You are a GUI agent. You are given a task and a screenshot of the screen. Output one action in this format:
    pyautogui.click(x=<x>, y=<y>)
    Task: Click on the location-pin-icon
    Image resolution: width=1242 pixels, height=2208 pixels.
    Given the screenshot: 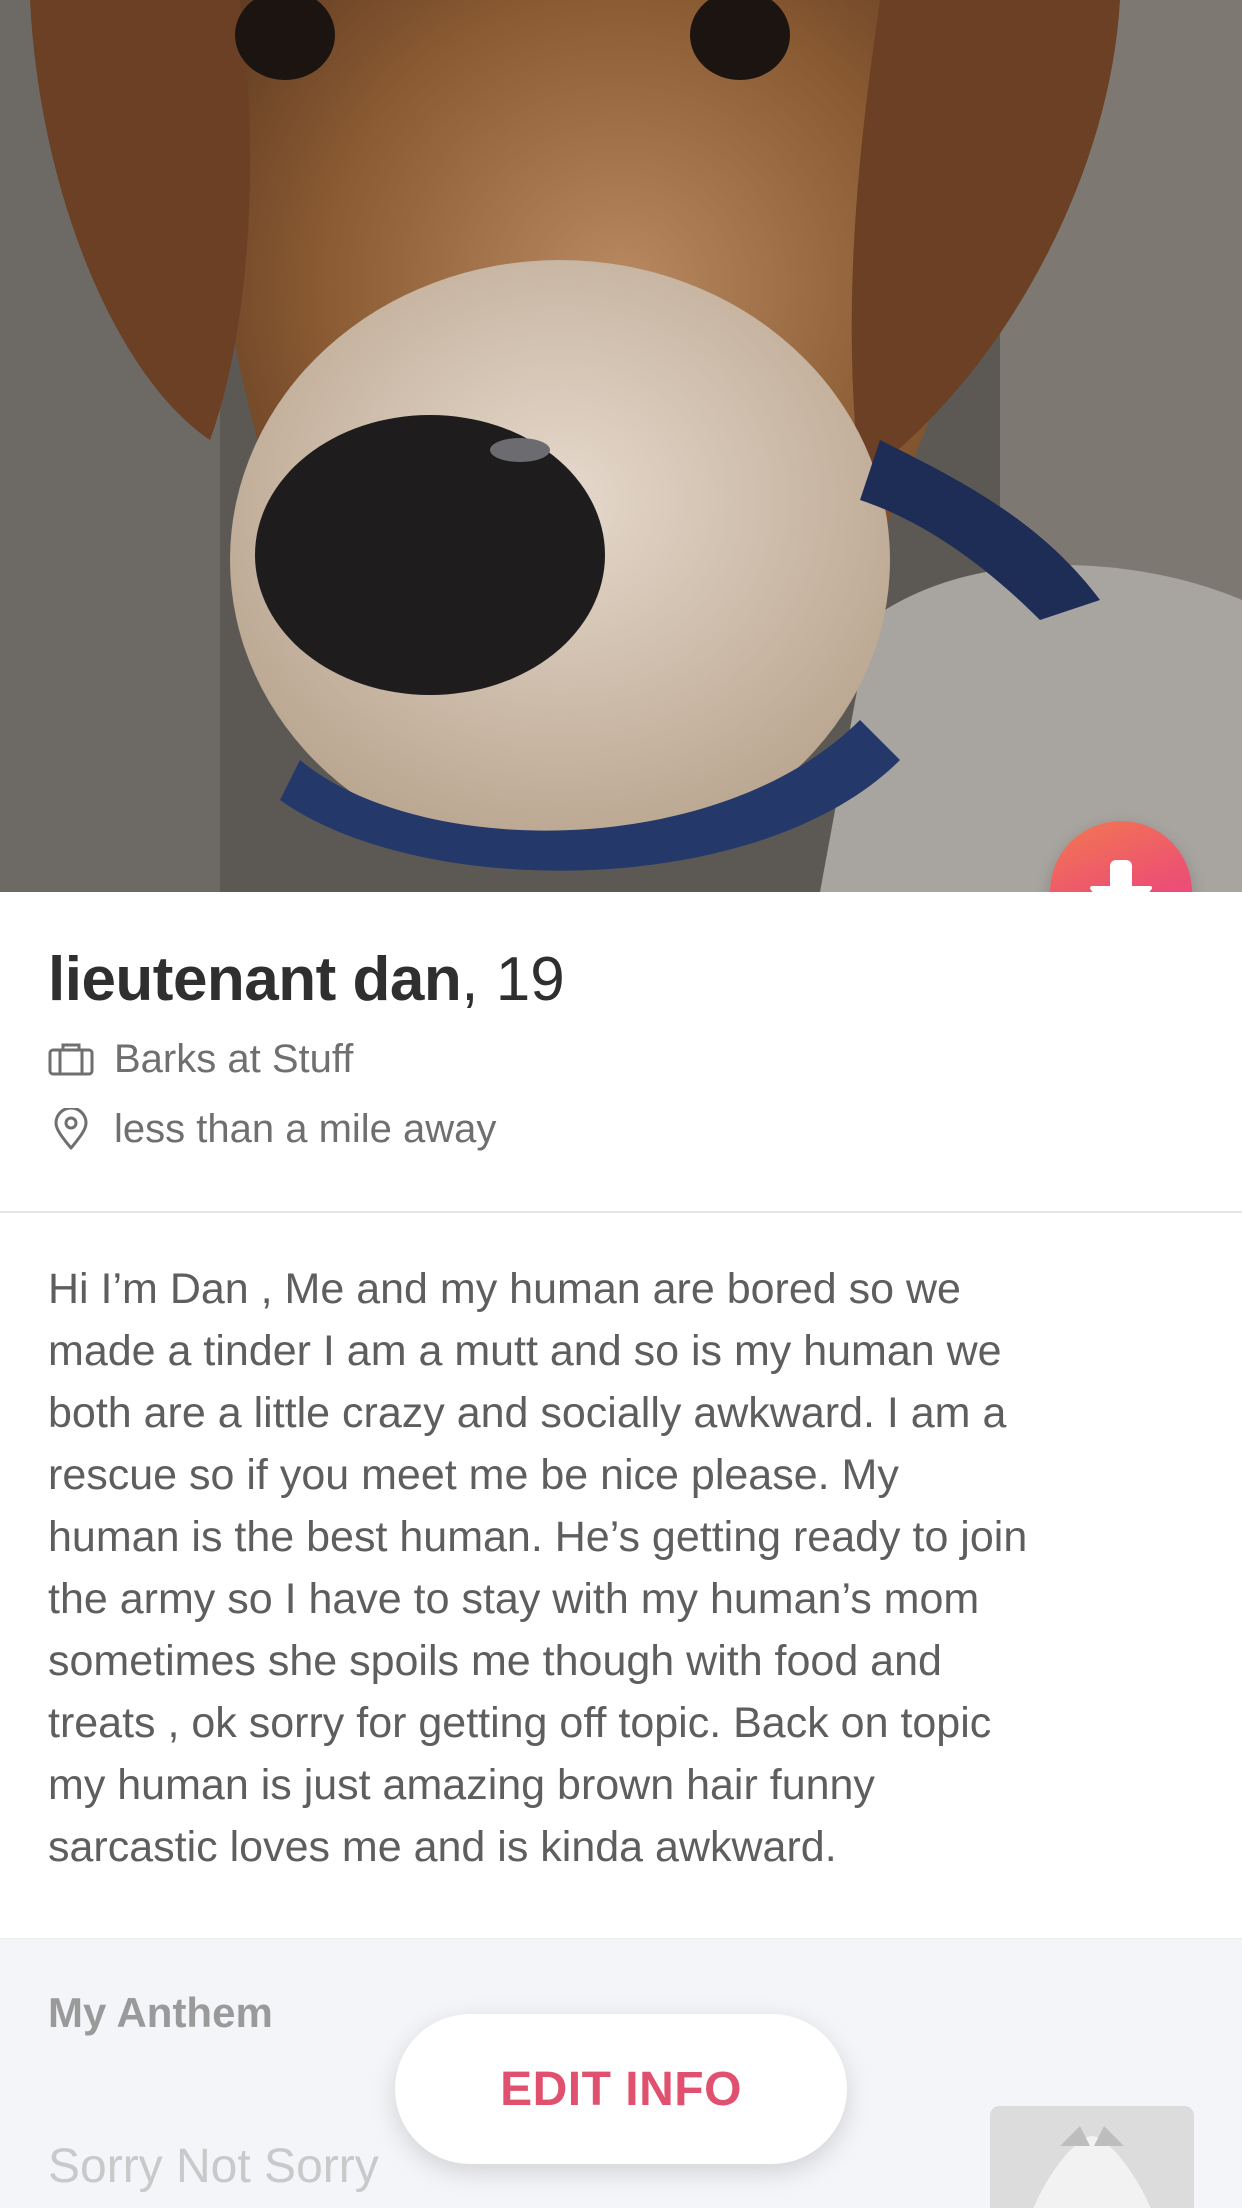 What is the action you would take?
    pyautogui.click(x=71, y=1129)
    